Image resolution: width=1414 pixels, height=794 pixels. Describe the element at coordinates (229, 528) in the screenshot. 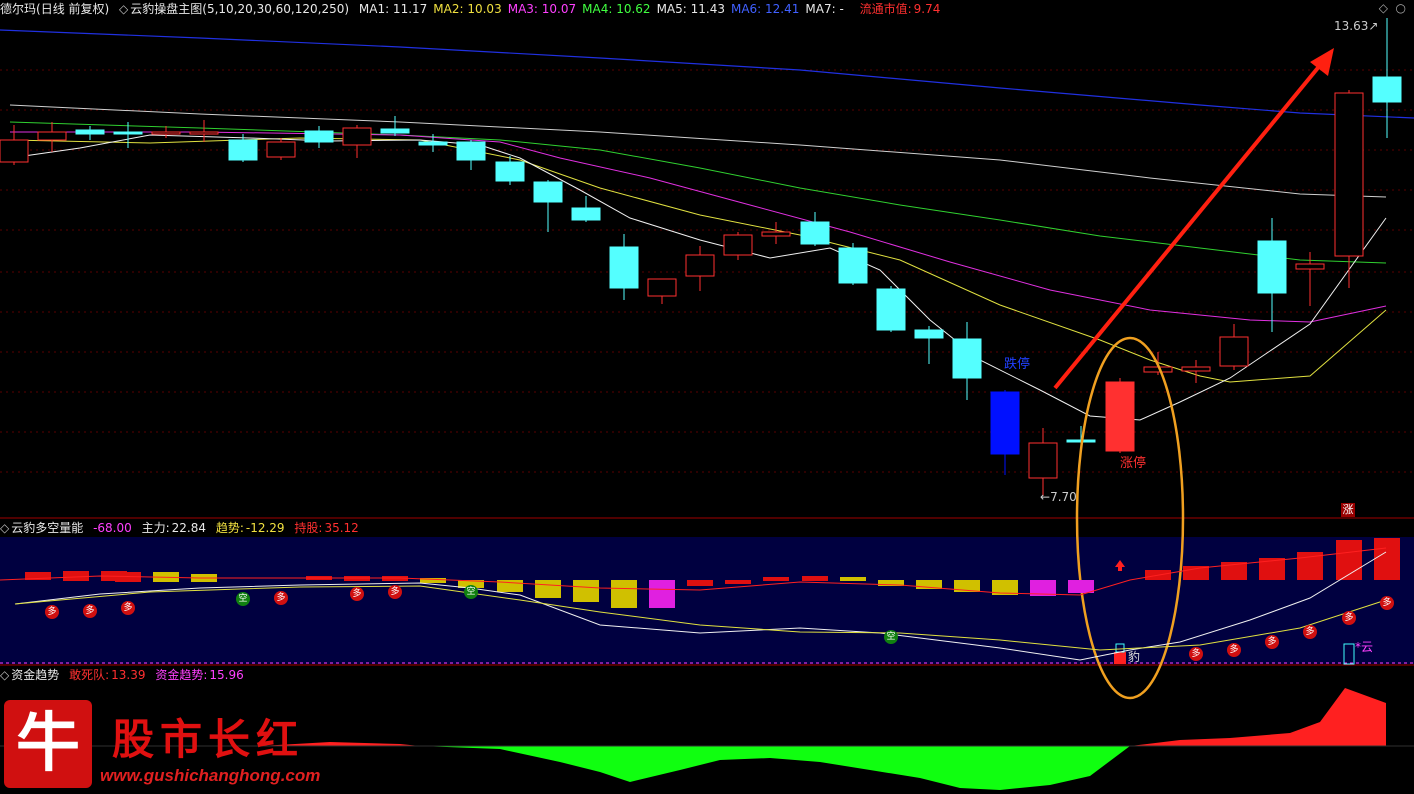

I see `qushi-label: 趋势:` at that location.